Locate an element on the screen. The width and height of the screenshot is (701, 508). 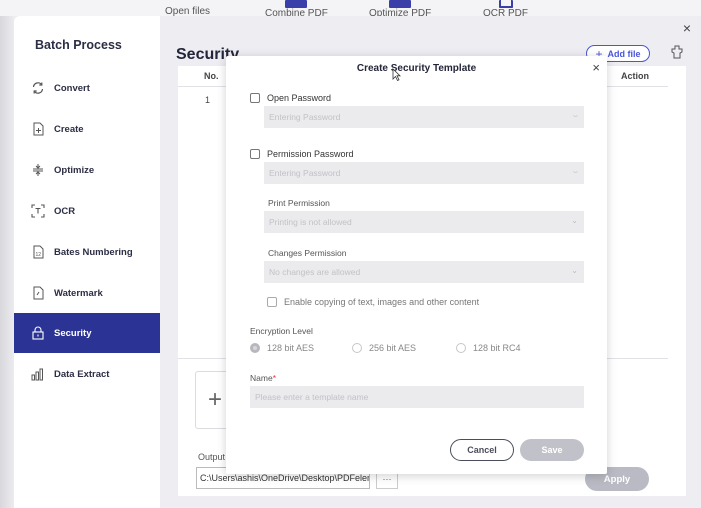
radio-selected-icon is located at coordinates (255, 348).